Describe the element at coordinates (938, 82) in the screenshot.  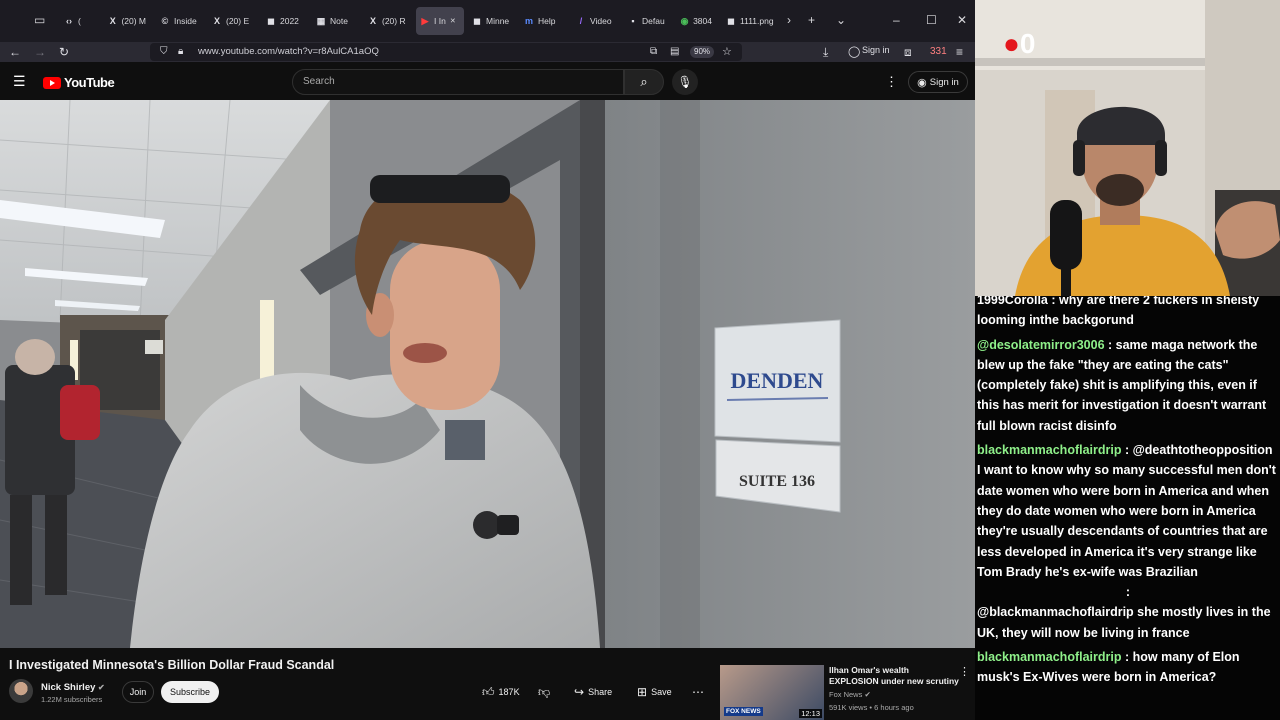
I see `youtube-signin-button: ◉ Sign in` at that location.